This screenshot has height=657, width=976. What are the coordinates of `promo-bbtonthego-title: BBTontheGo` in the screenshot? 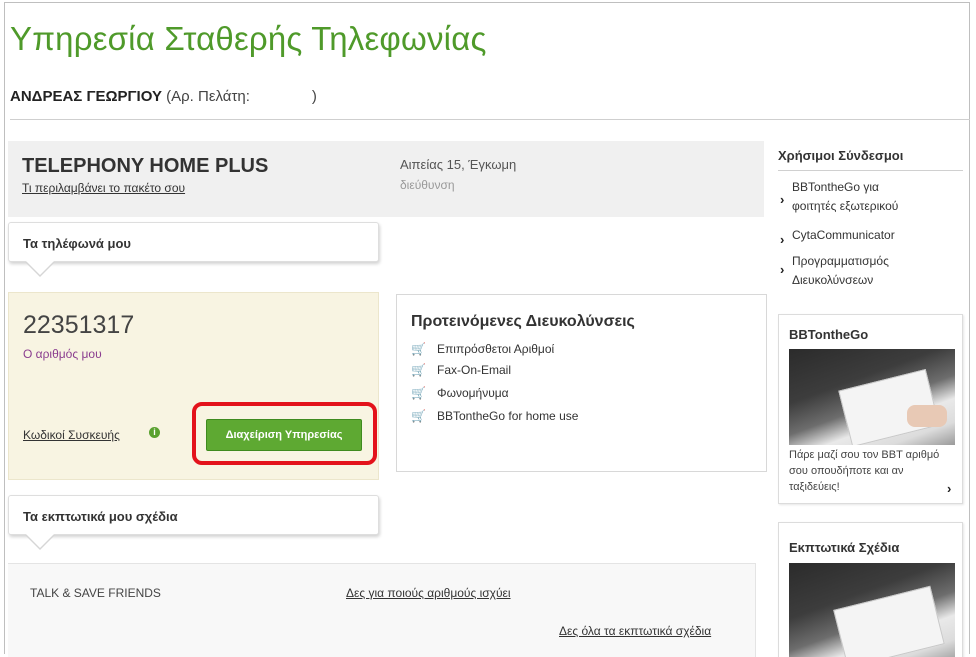 It's located at (829, 334).